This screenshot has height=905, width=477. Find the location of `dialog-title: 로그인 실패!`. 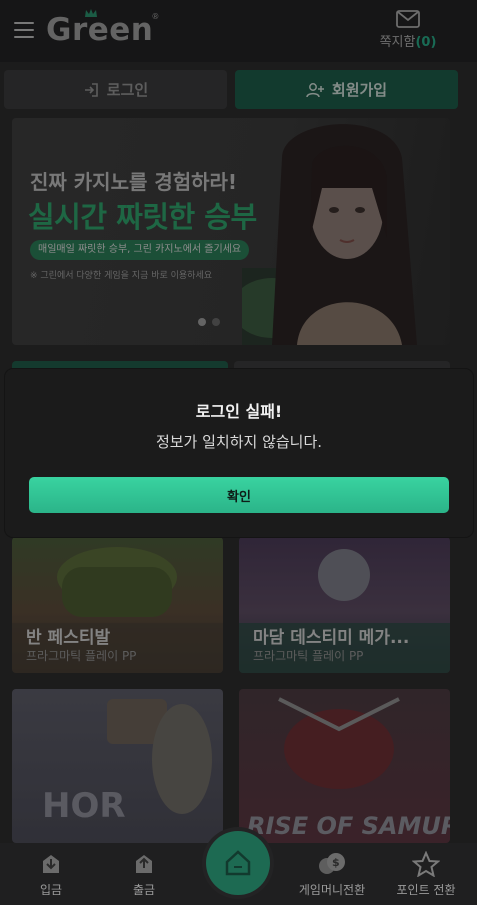

dialog-title: 로그인 실패! is located at coordinates (239, 411).